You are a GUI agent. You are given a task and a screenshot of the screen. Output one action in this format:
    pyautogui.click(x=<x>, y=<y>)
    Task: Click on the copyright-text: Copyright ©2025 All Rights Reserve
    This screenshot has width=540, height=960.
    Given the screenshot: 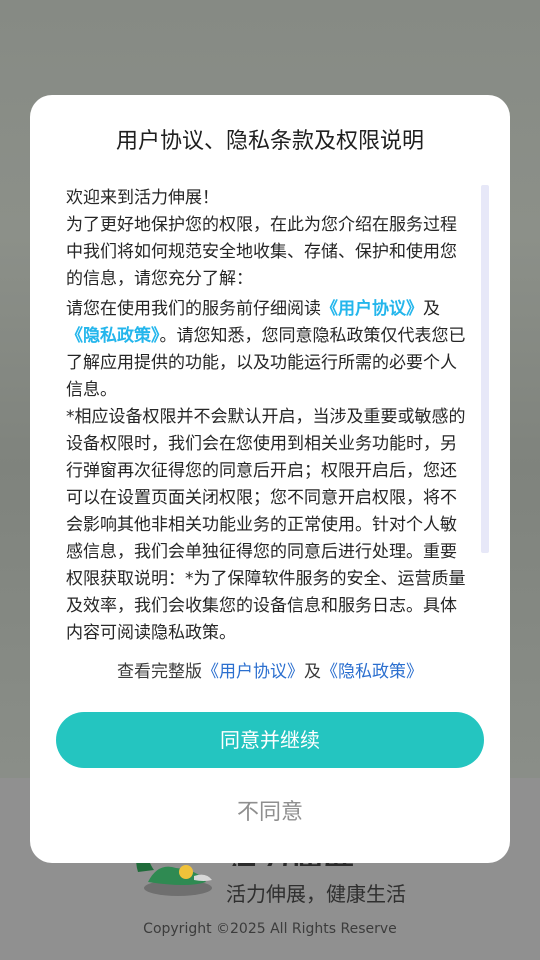 What is the action you would take?
    pyautogui.click(x=270, y=929)
    